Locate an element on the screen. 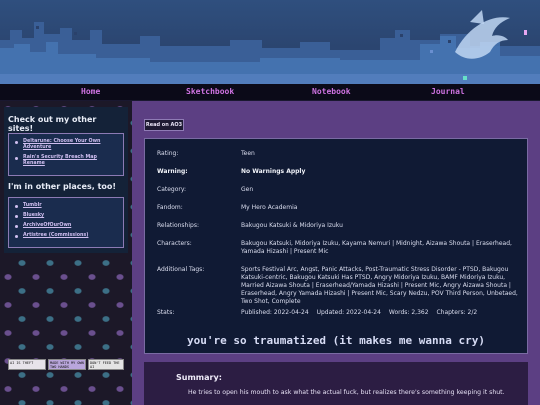  relationships-label: Relationships: is located at coordinates (178, 225).